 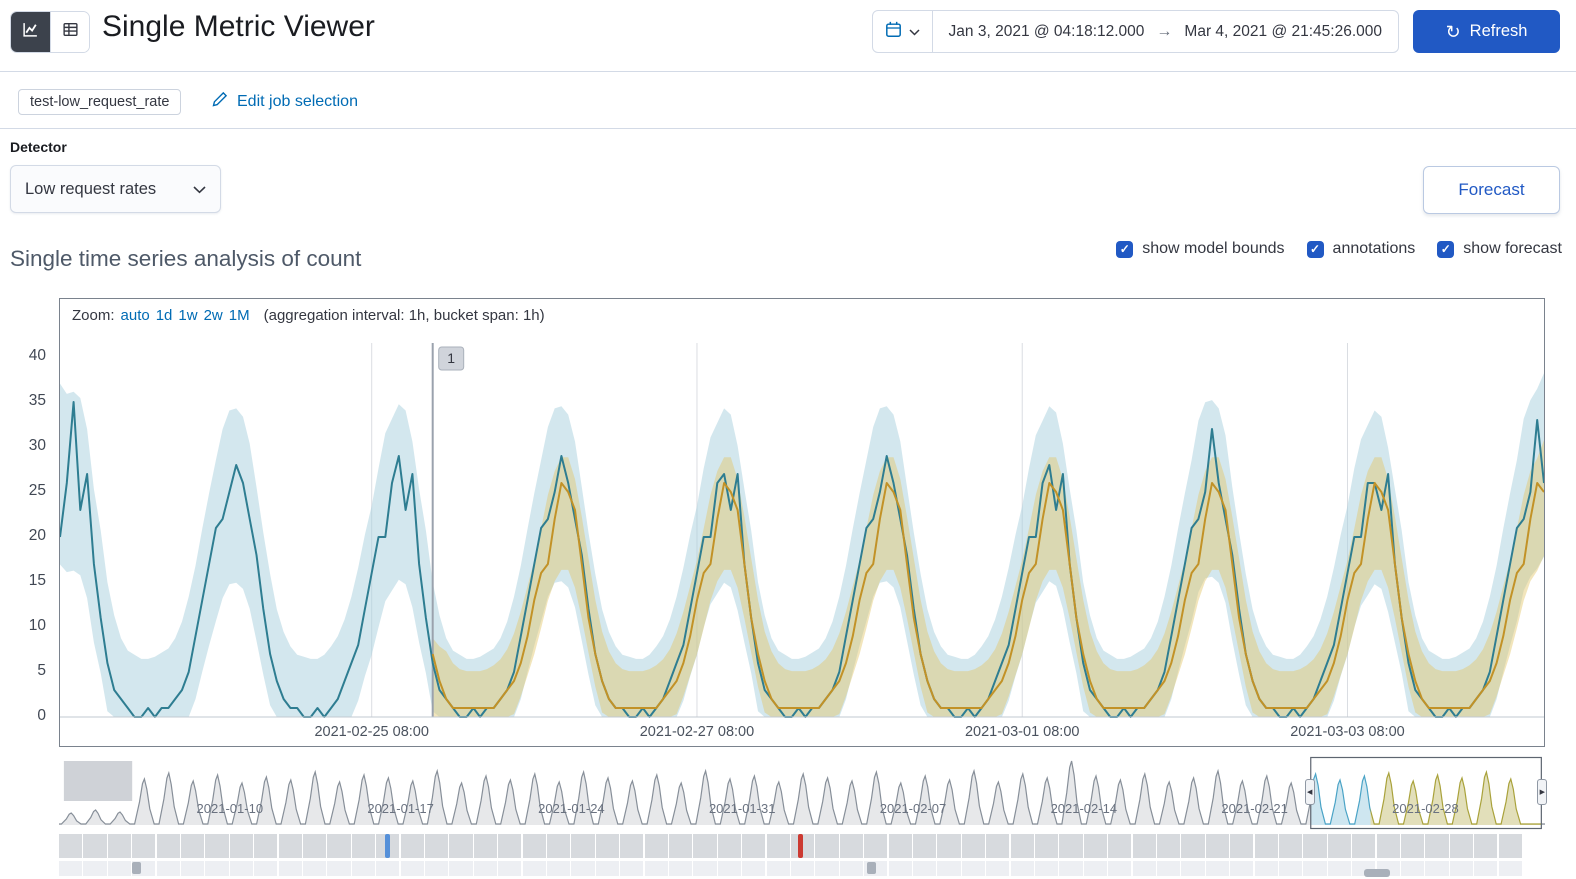 What do you see at coordinates (285, 101) in the screenshot?
I see `edit-job-selection-link: Edit job selection` at bounding box center [285, 101].